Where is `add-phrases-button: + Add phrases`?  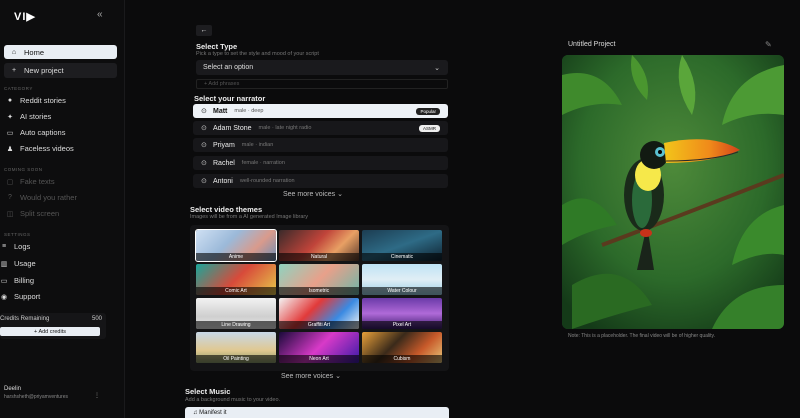 add-phrases-button: + Add phrases is located at coordinates (322, 84).